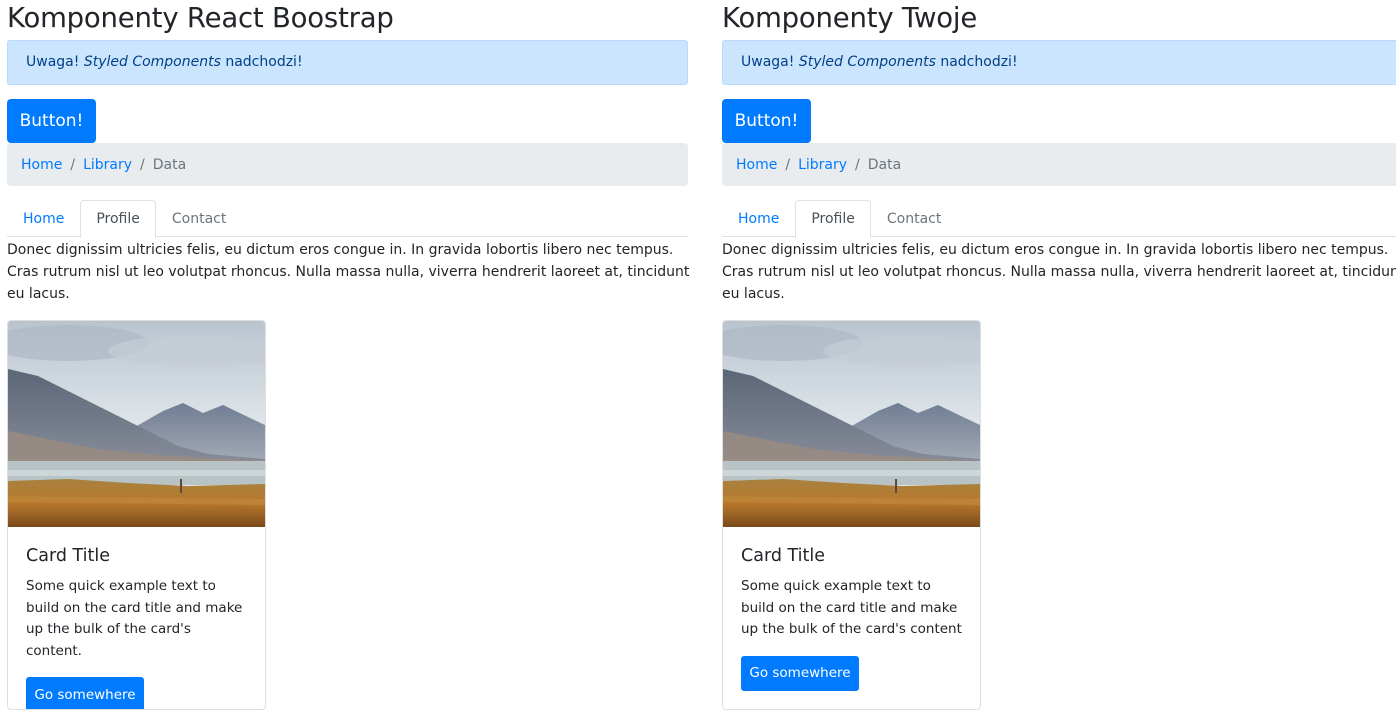 Image resolution: width=1396 pixels, height=710 pixels. What do you see at coordinates (200, 18) in the screenshot?
I see `panel-title: Komponenty React Boostrap` at bounding box center [200, 18].